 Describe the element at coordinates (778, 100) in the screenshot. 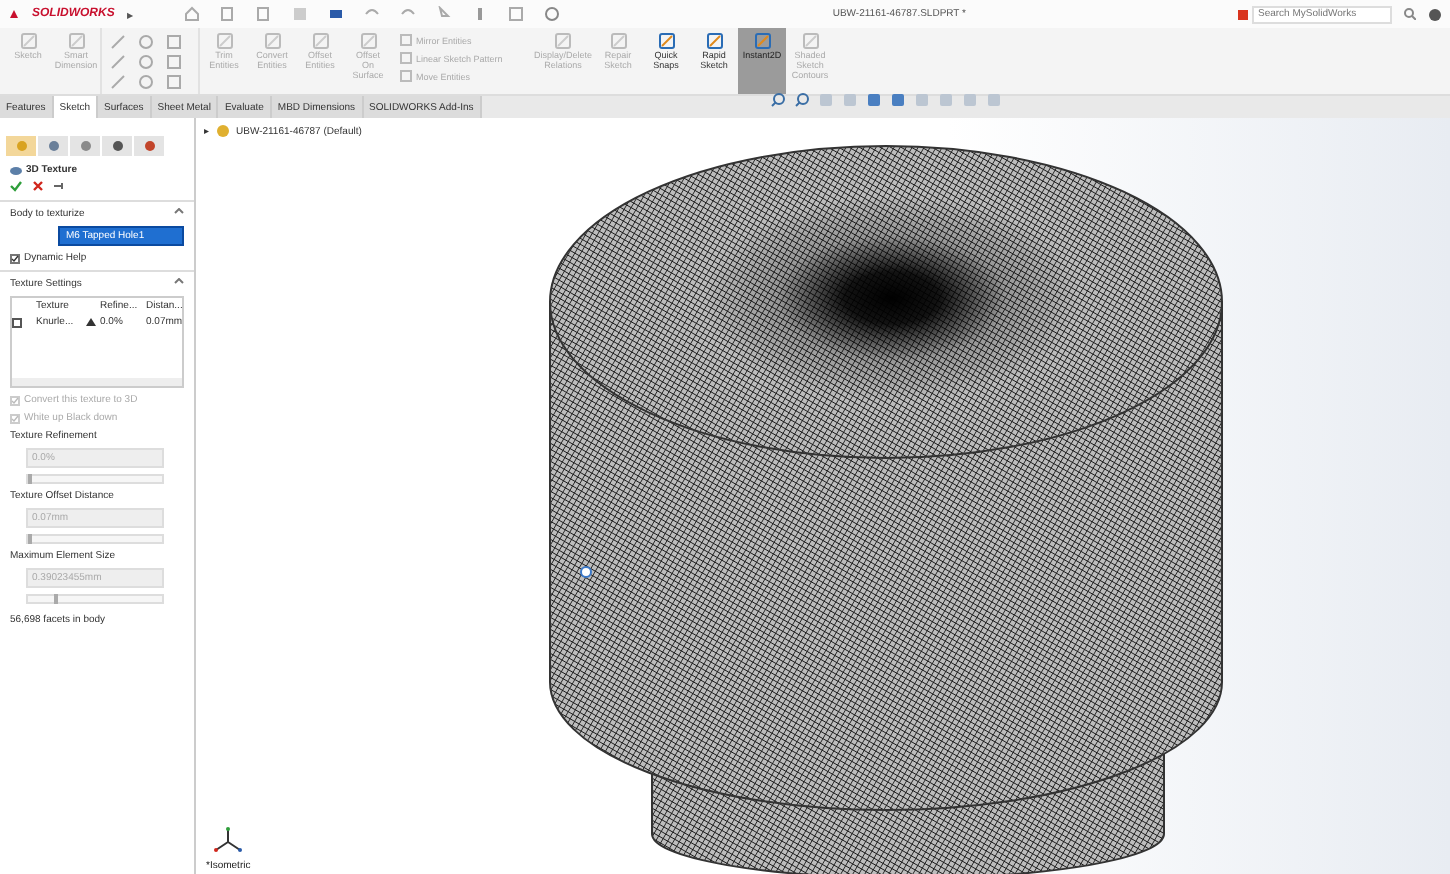

I see `zoom-icon` at that location.